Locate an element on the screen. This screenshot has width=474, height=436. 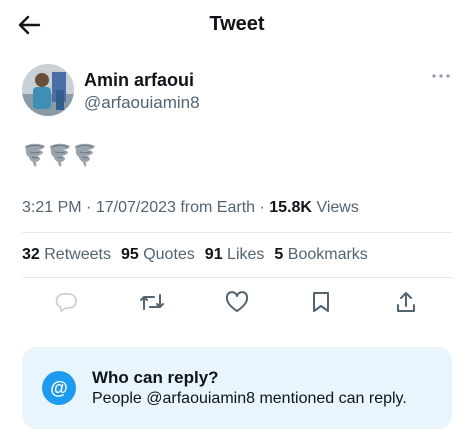
views-label: Views is located at coordinates (337, 207).